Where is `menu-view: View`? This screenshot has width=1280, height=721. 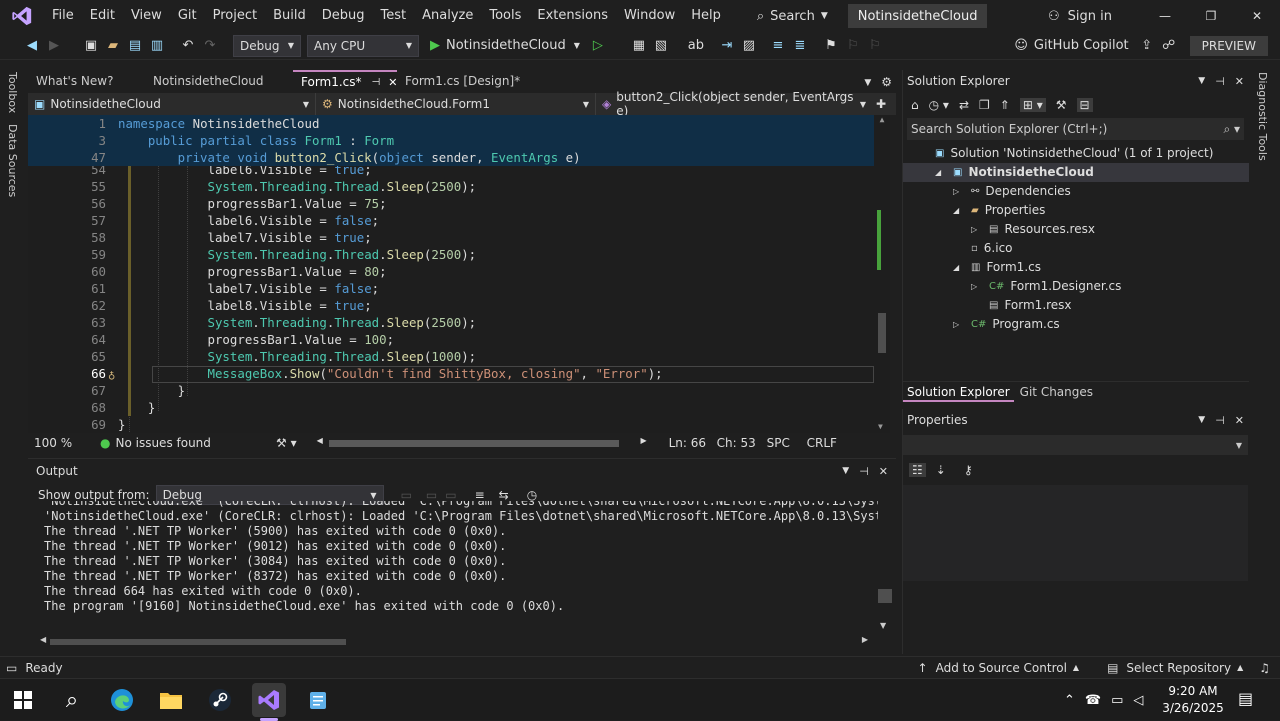 menu-view: View is located at coordinates (146, 16).